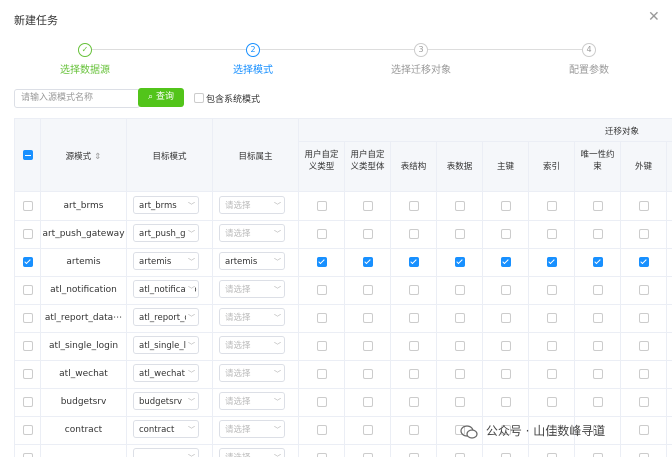 Image resolution: width=672 pixels, height=457 pixels. Describe the element at coordinates (166, 233) in the screenshot. I see `target-schema-select: art_push_gat ﹀` at that location.